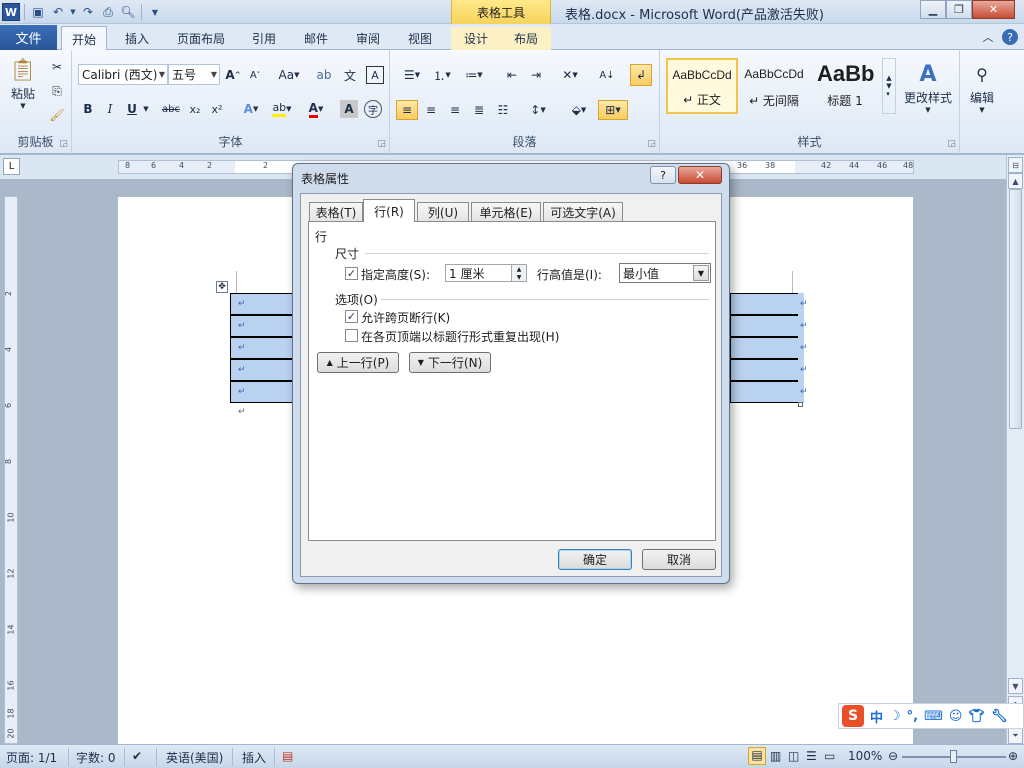 The width and height of the screenshot is (1024, 768). I want to click on italic-button: I, so click(110, 109).